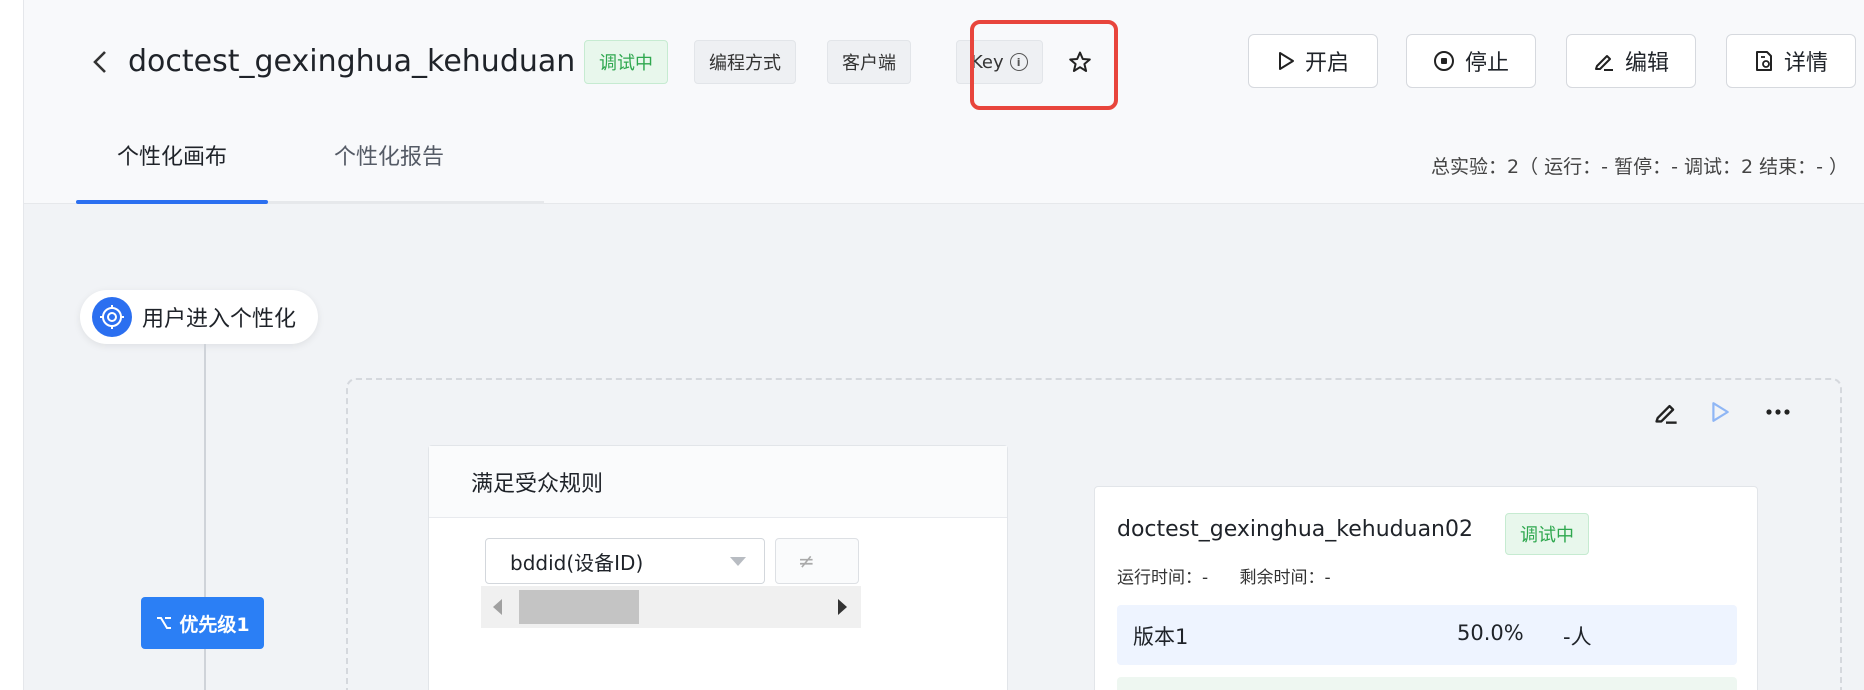 The width and height of the screenshot is (1864, 690). What do you see at coordinates (1763, 61) in the screenshot?
I see `document-icon` at bounding box center [1763, 61].